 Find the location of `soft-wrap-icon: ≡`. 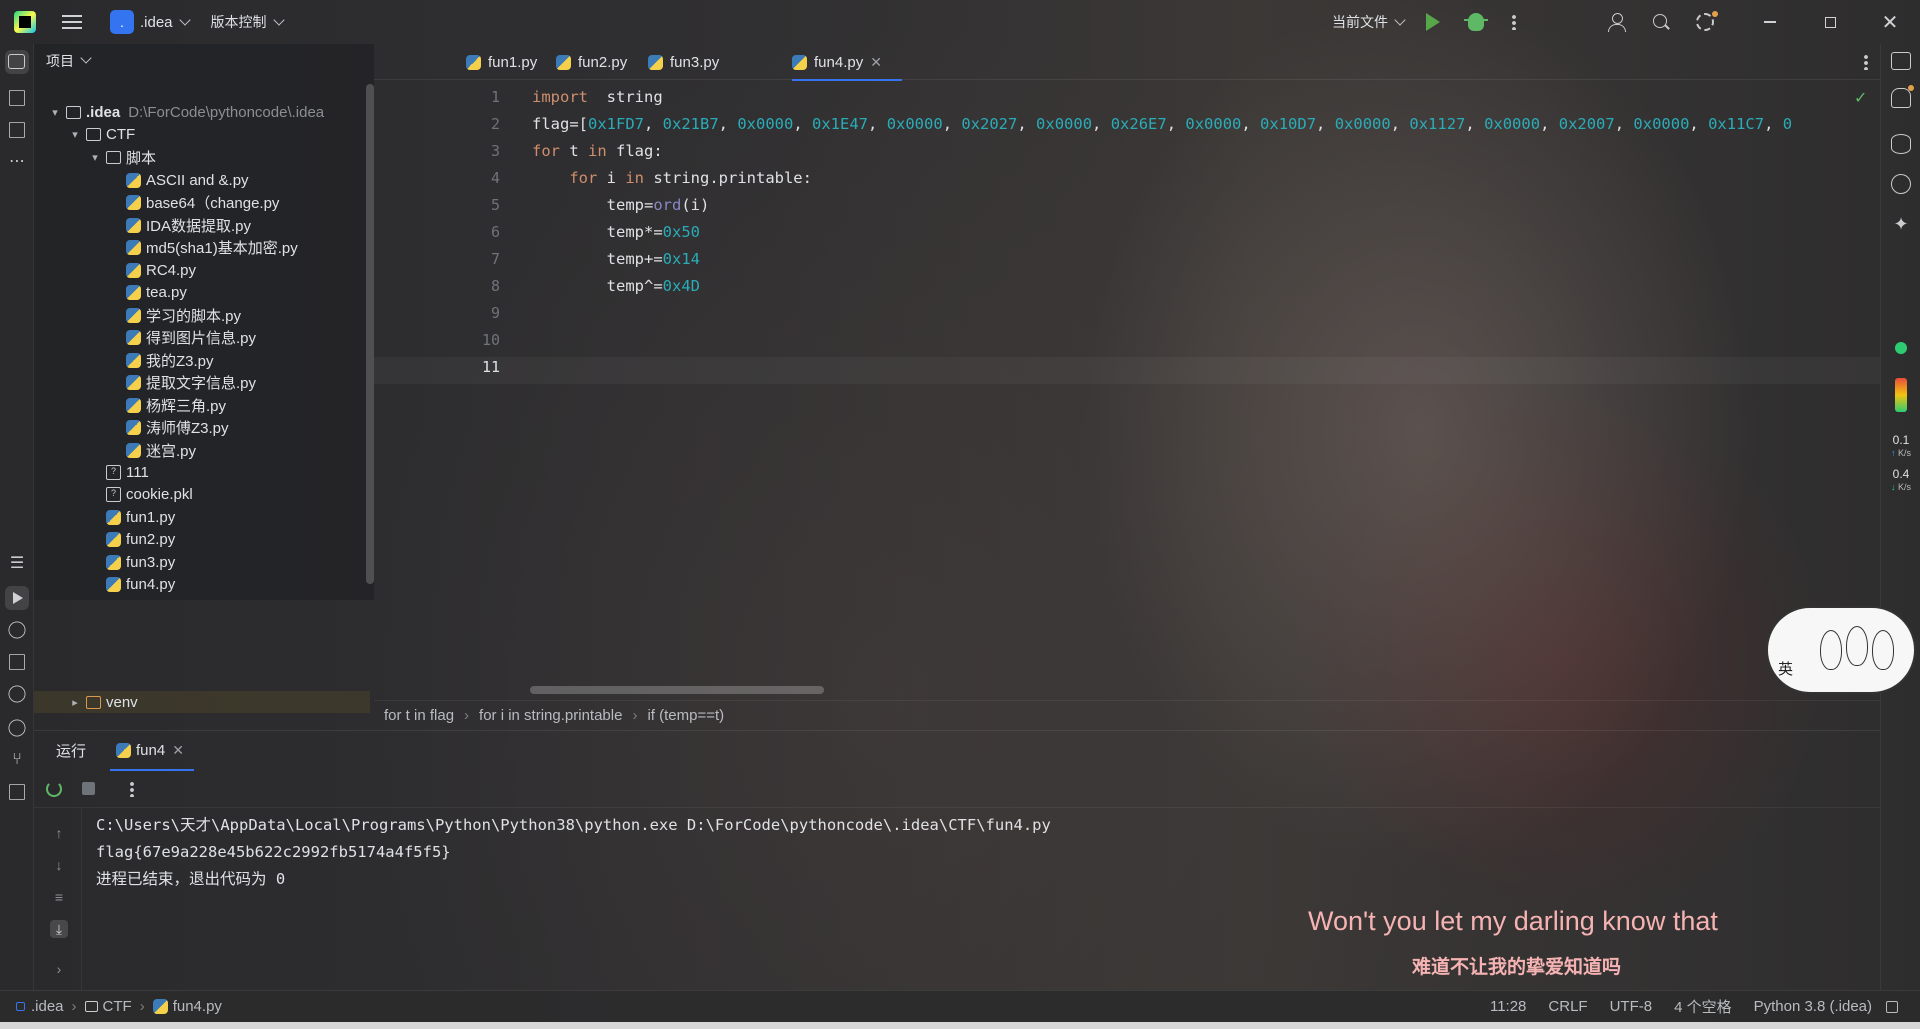

soft-wrap-icon: ≡ is located at coordinates (59, 897).